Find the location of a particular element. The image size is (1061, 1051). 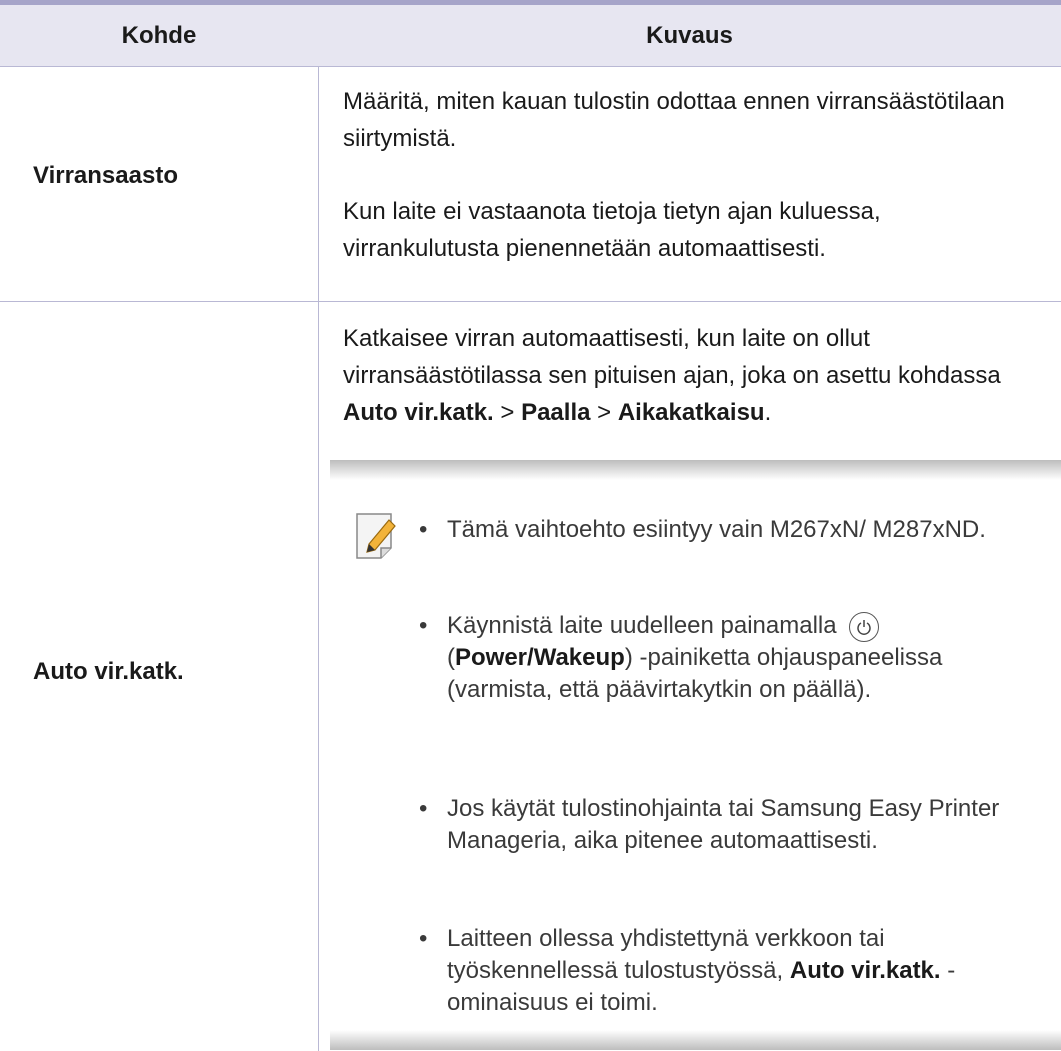

auto-vir-katk-bold: Auto vir.katk. is located at coordinates (865, 970).